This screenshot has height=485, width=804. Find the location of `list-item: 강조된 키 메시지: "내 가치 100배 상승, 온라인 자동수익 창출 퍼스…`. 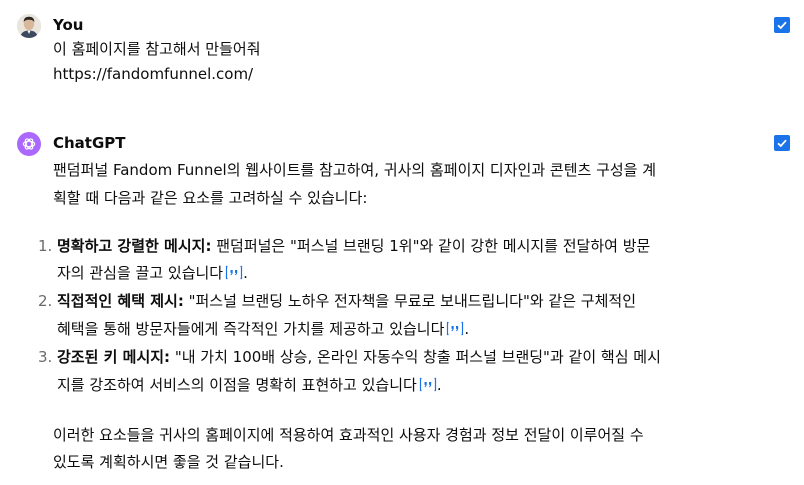

list-item: 강조된 키 메시지: "내 가치 100배 상승, 온라인 자동수익 창출 퍼스… is located at coordinates (359, 357).